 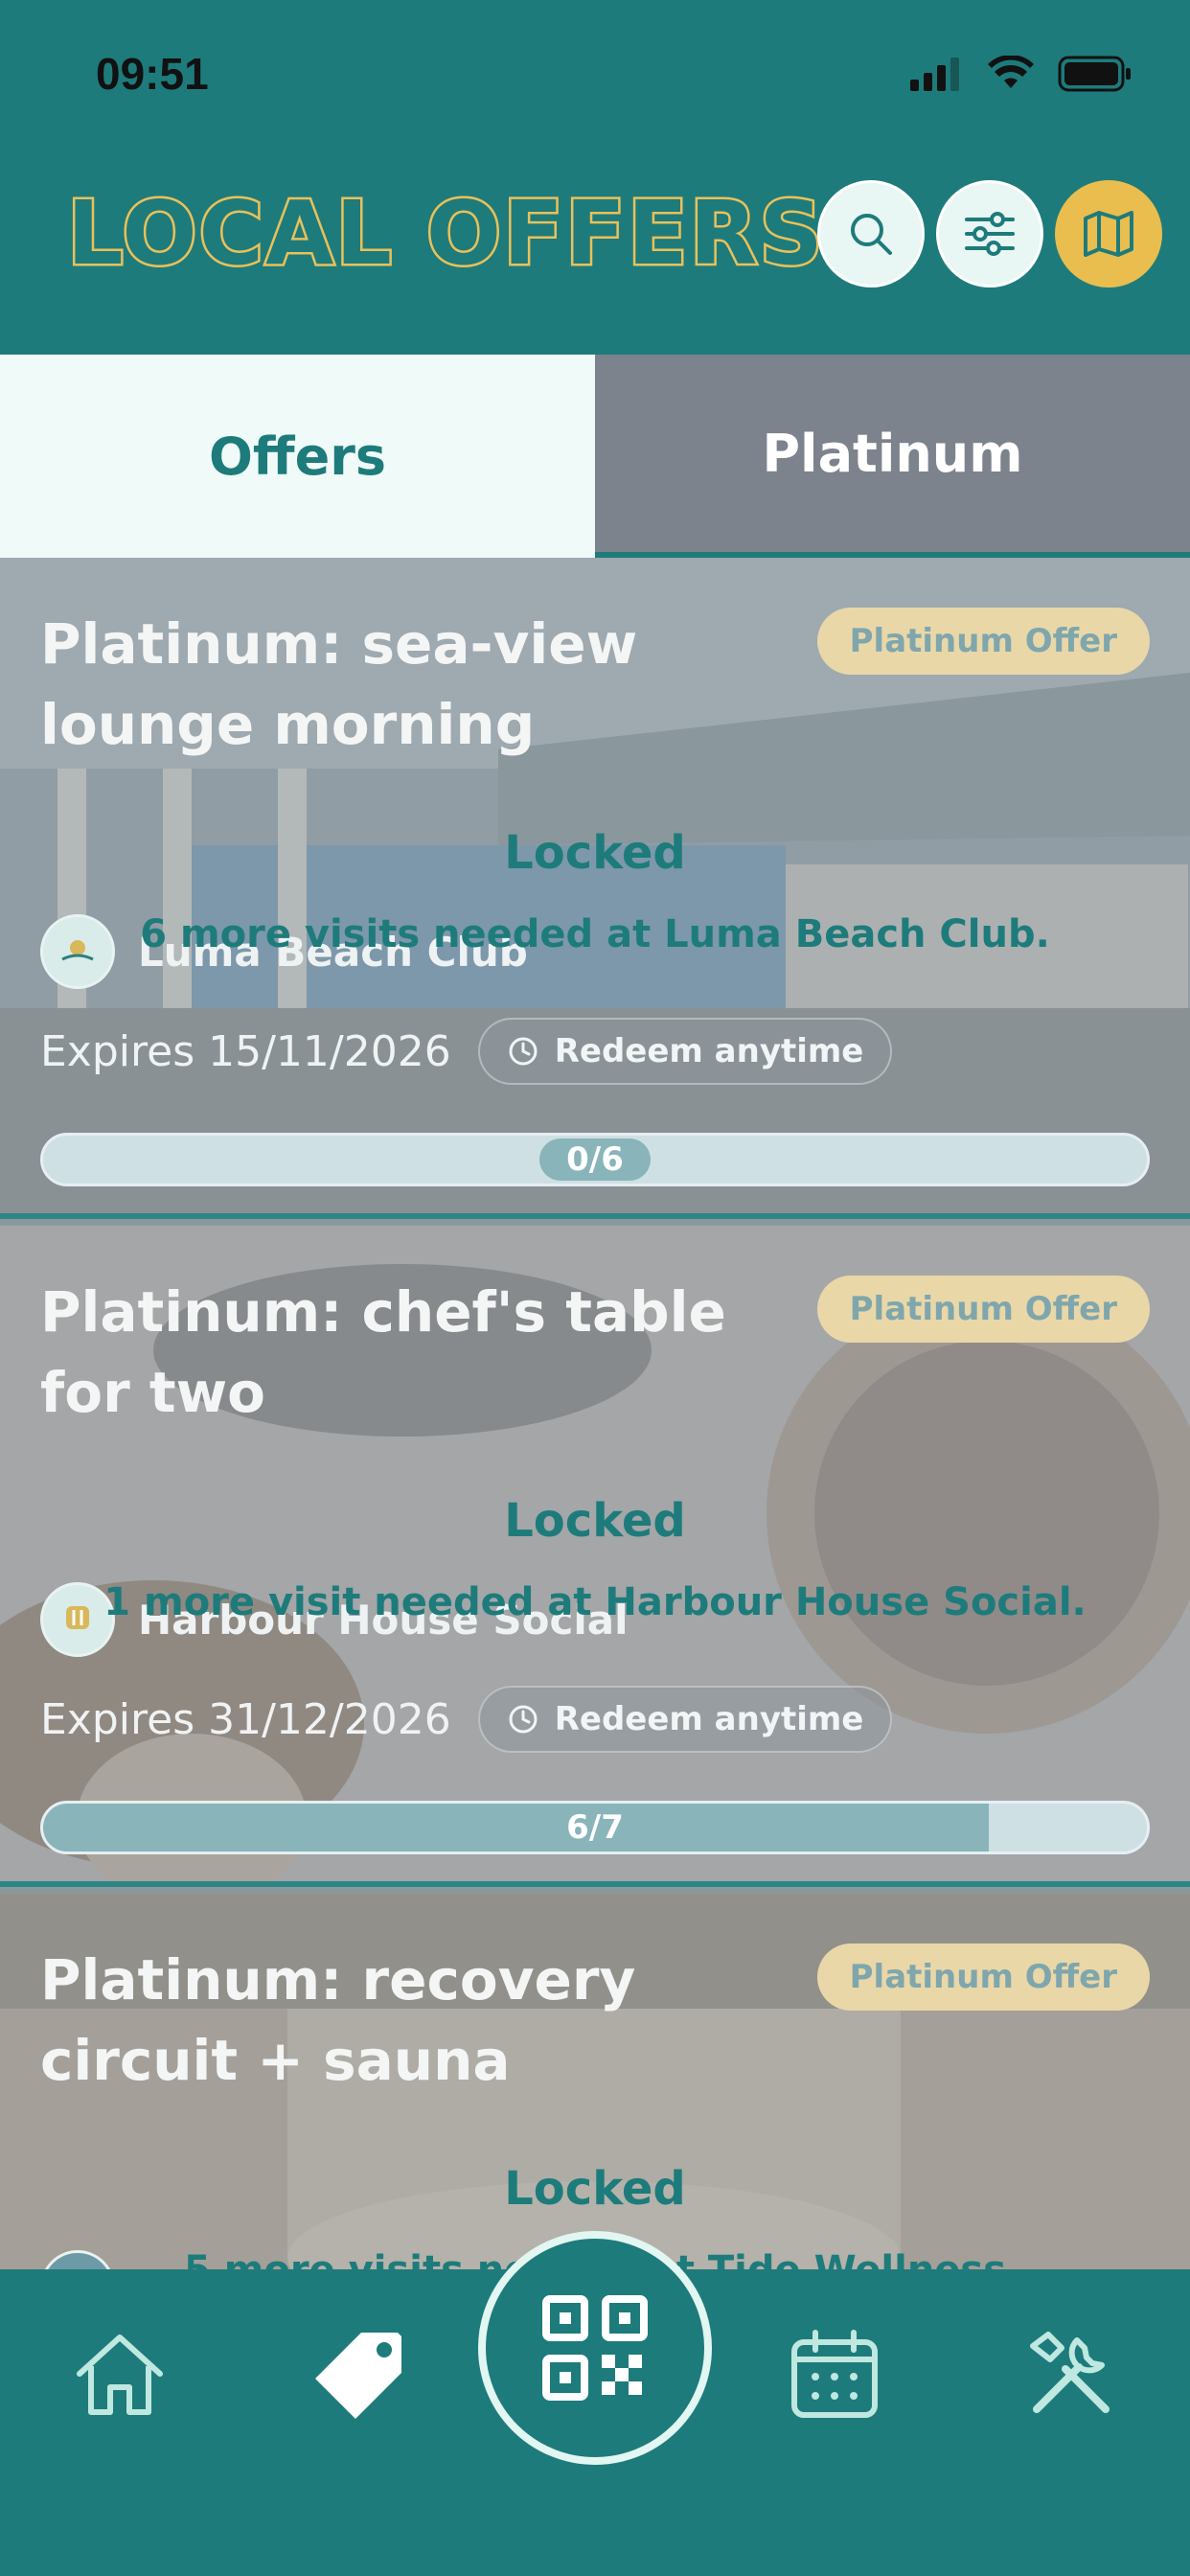 I want to click on search-button, so click(x=871, y=234).